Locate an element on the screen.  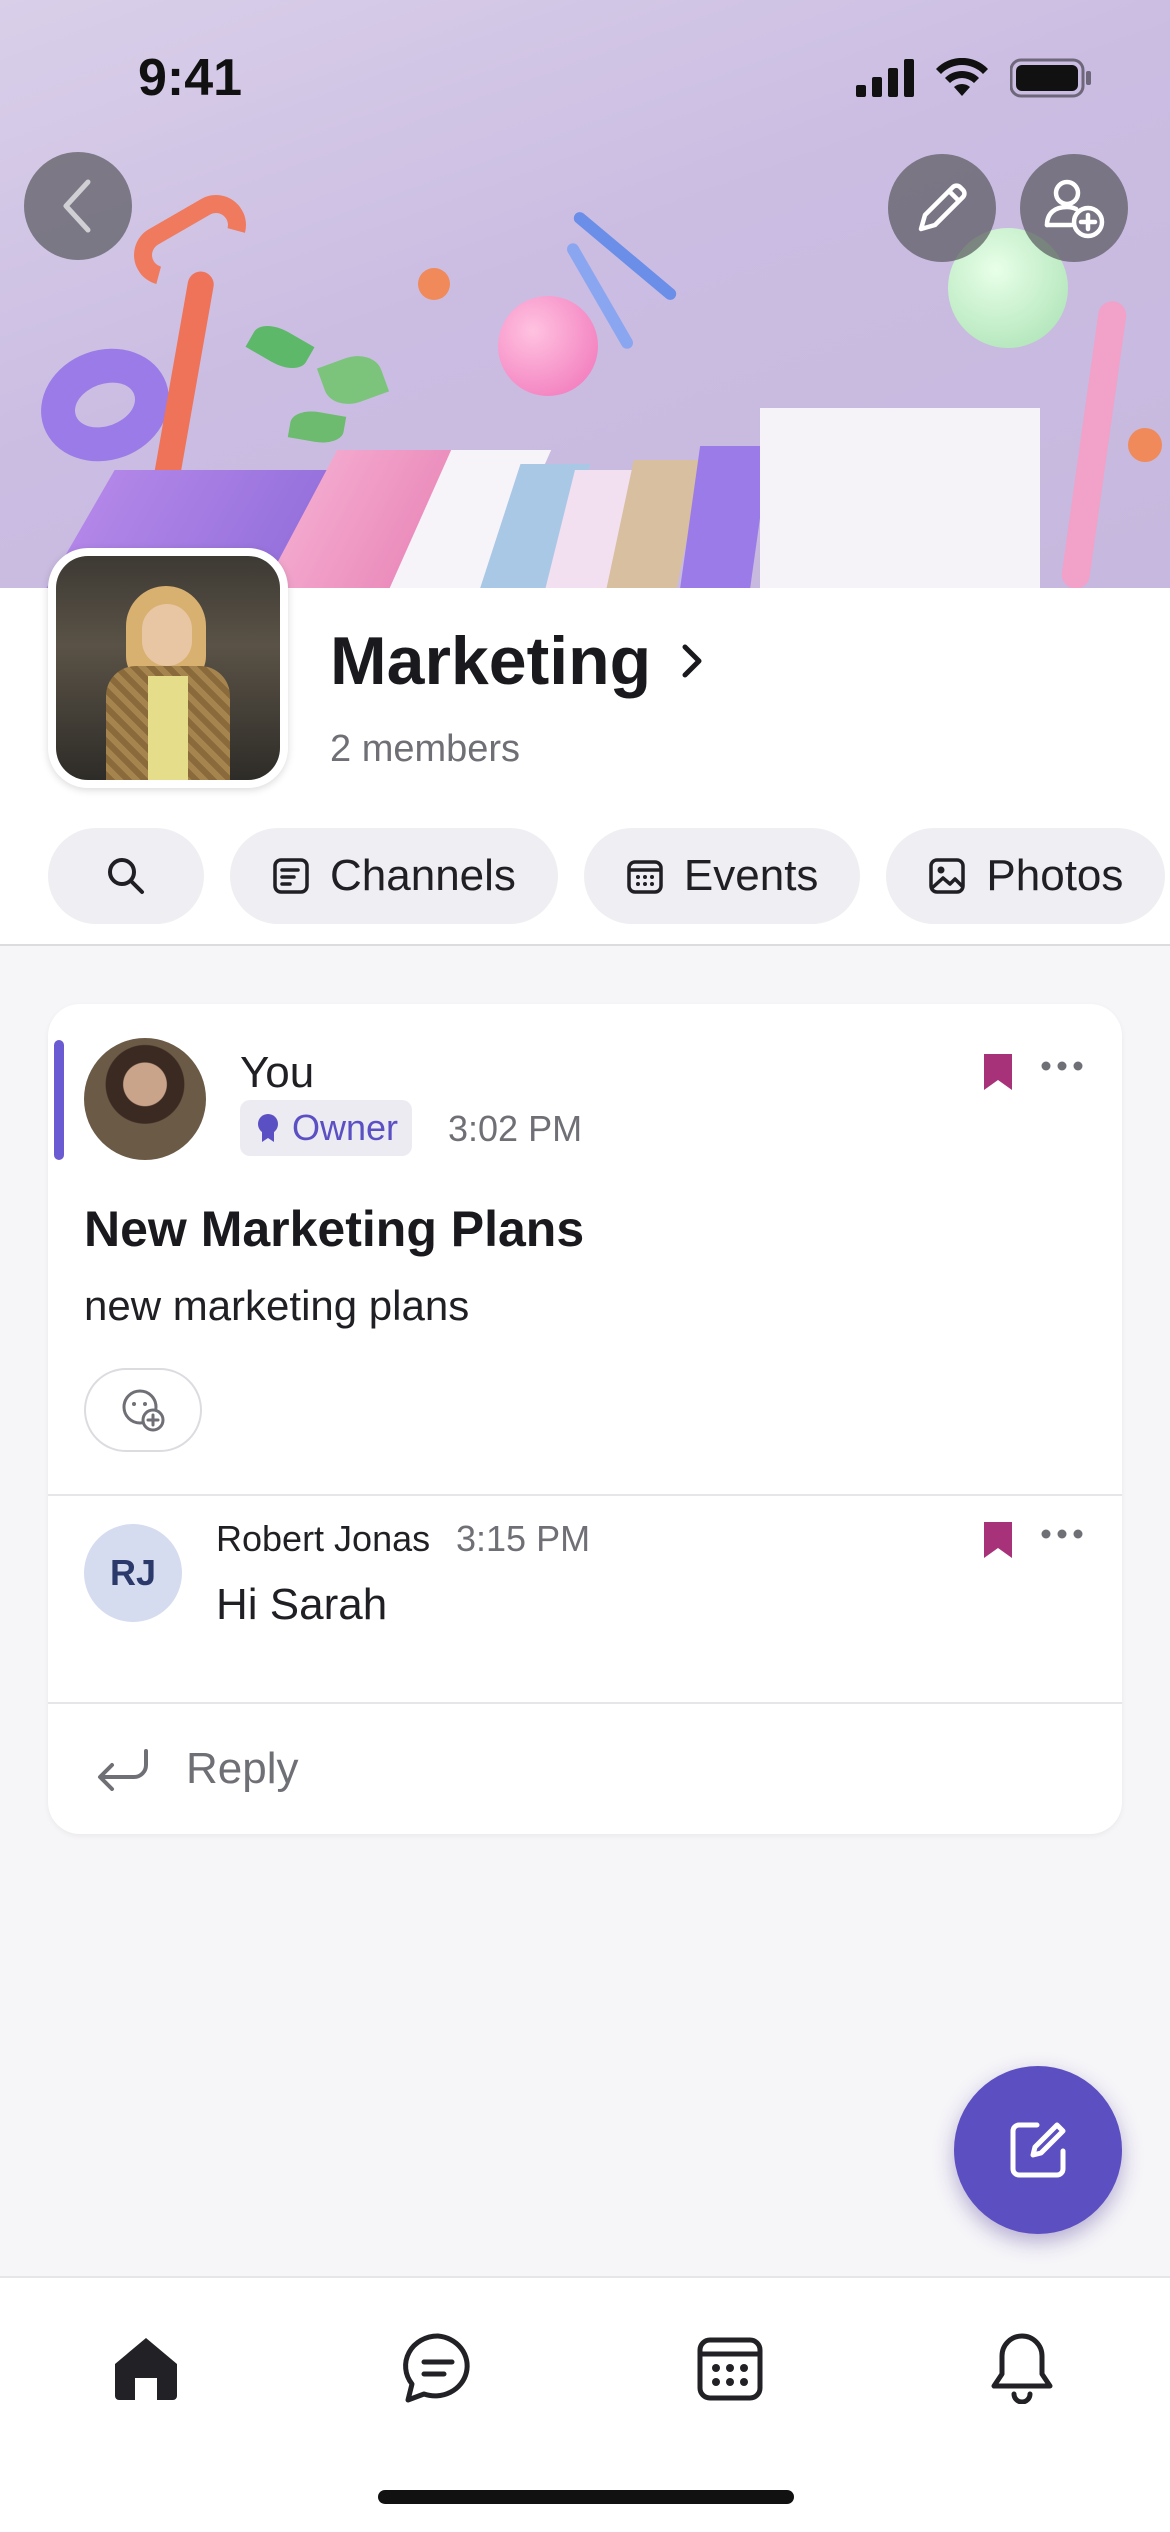
post-timestamp: 3:02 PM is located at coordinates (515, 1128).